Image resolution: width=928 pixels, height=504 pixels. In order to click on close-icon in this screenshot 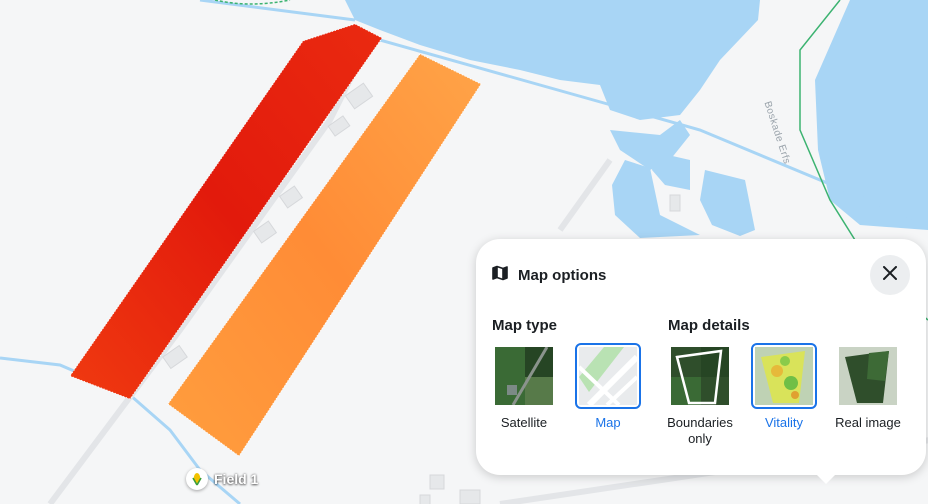, I will do `click(890, 275)`.